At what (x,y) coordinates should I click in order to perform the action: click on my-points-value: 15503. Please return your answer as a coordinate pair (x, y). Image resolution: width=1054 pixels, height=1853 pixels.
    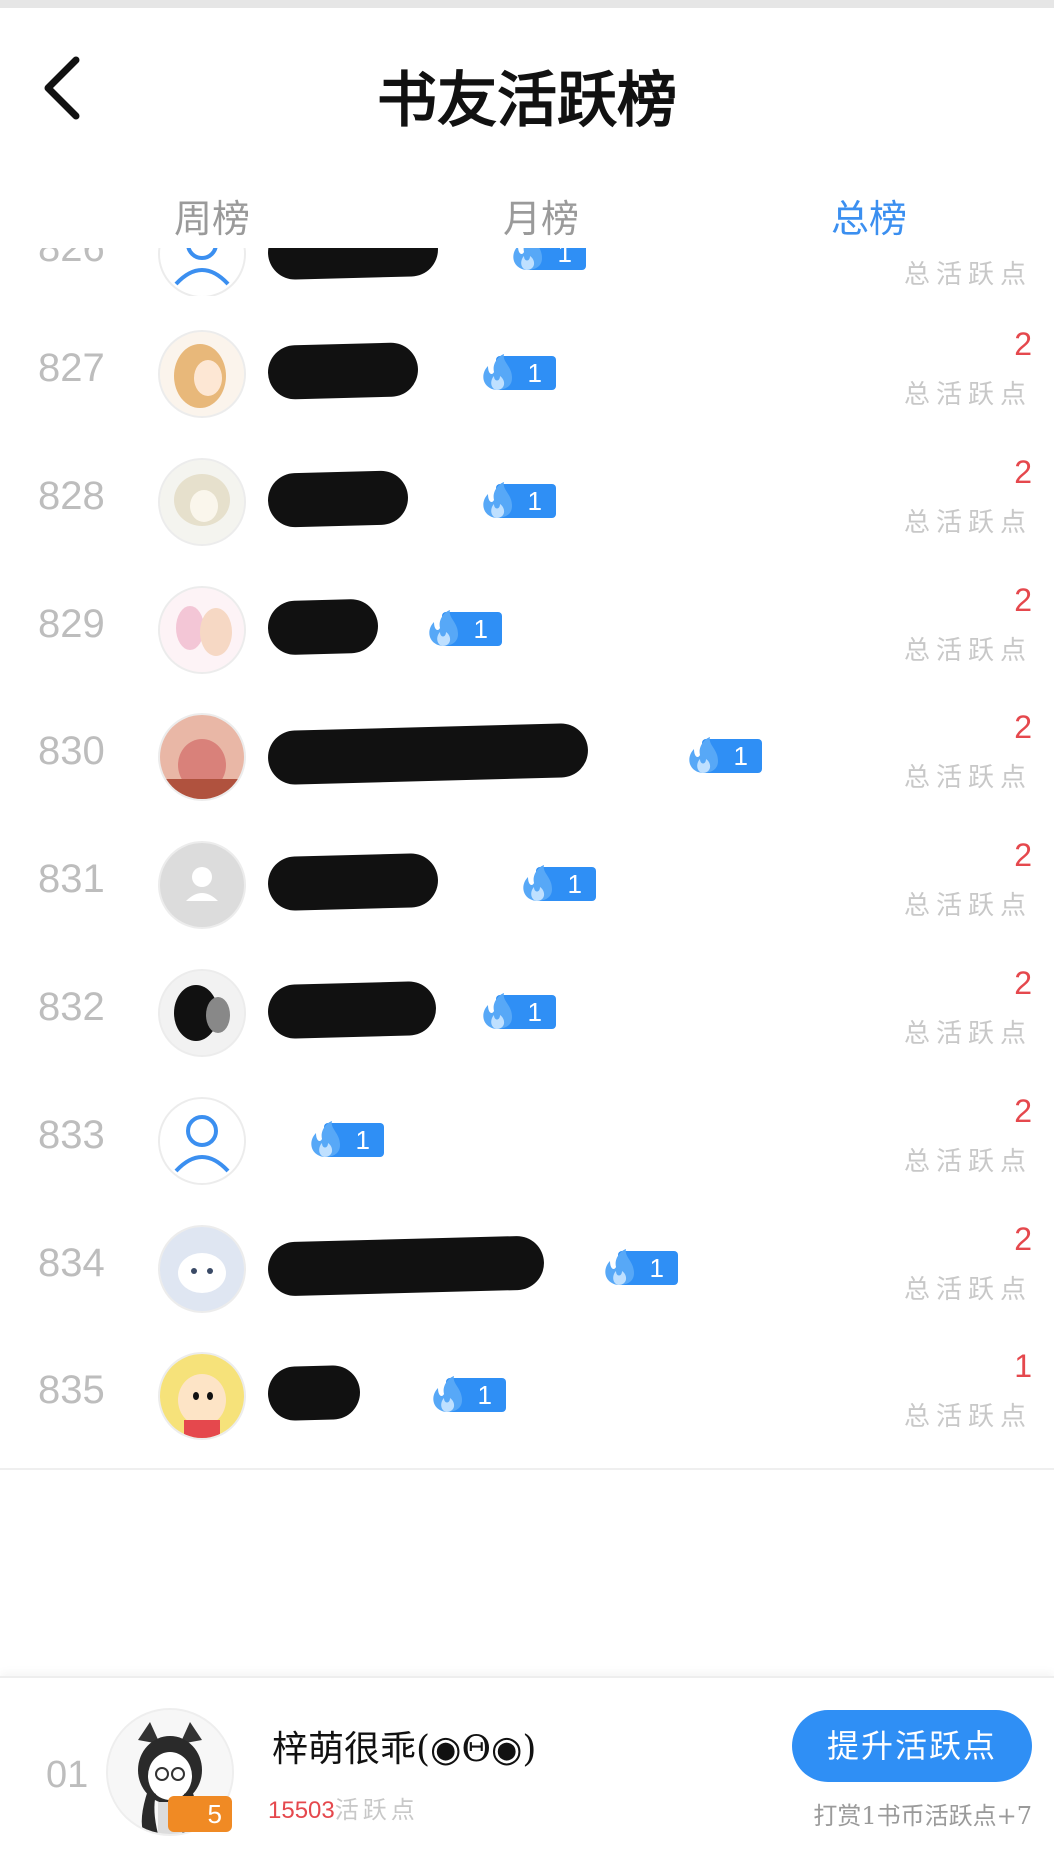
    Looking at the image, I should click on (301, 1810).